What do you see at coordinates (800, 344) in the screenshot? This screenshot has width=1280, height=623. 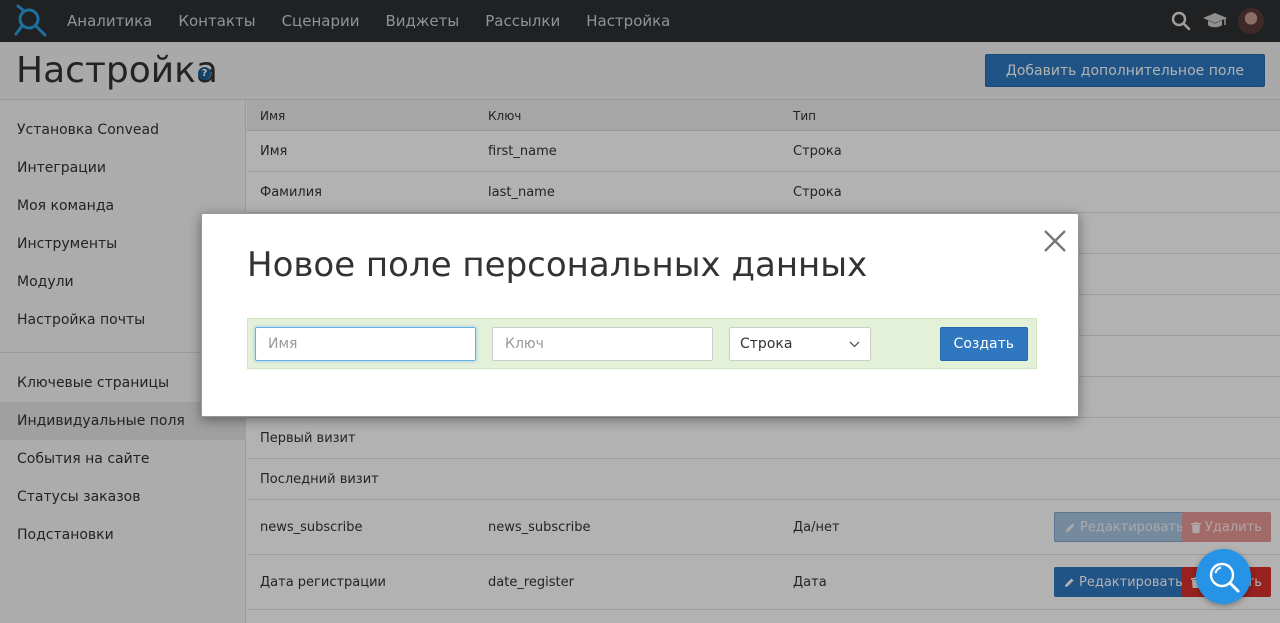 I see `type-select: Строка` at bounding box center [800, 344].